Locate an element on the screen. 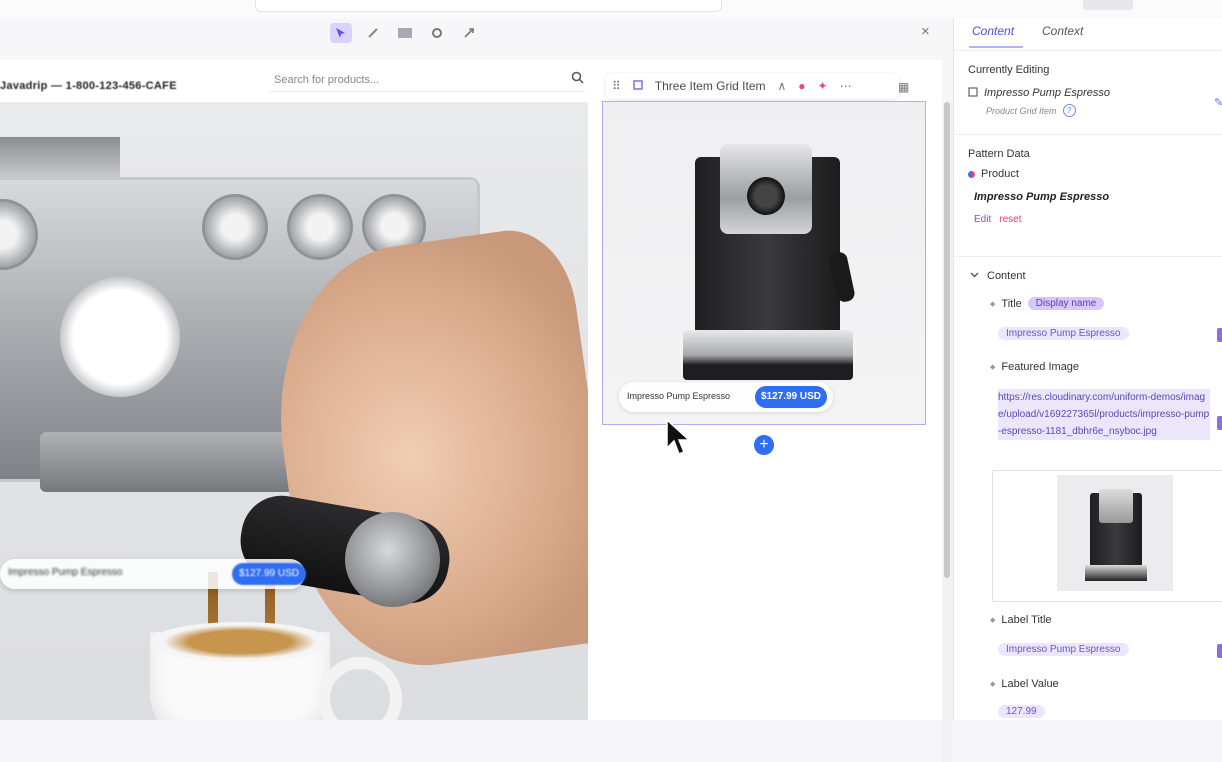 This screenshot has width=1222, height=762. hero-price-badge: $127.99 USD is located at coordinates (269, 574).